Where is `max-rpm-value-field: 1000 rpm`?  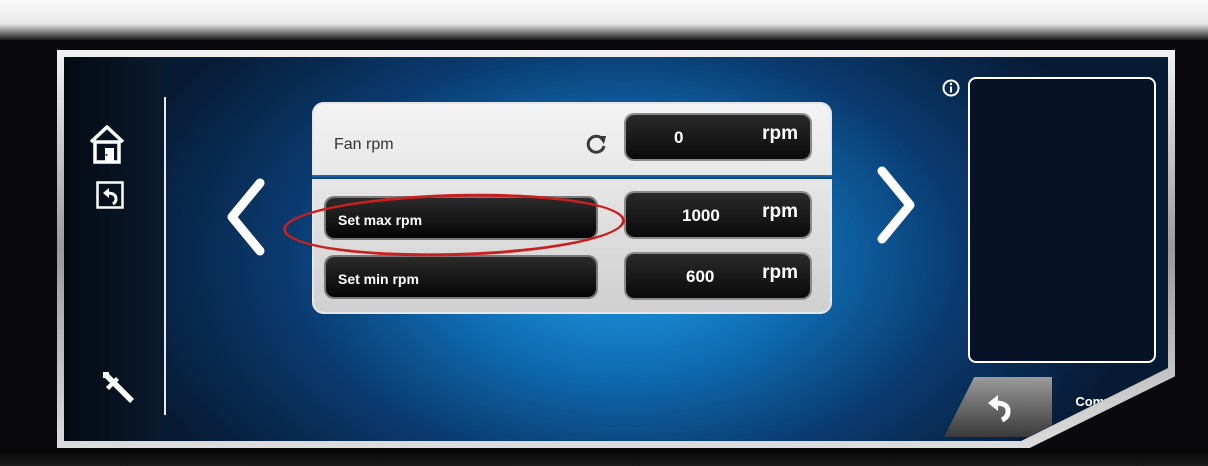 max-rpm-value-field: 1000 rpm is located at coordinates (718, 215).